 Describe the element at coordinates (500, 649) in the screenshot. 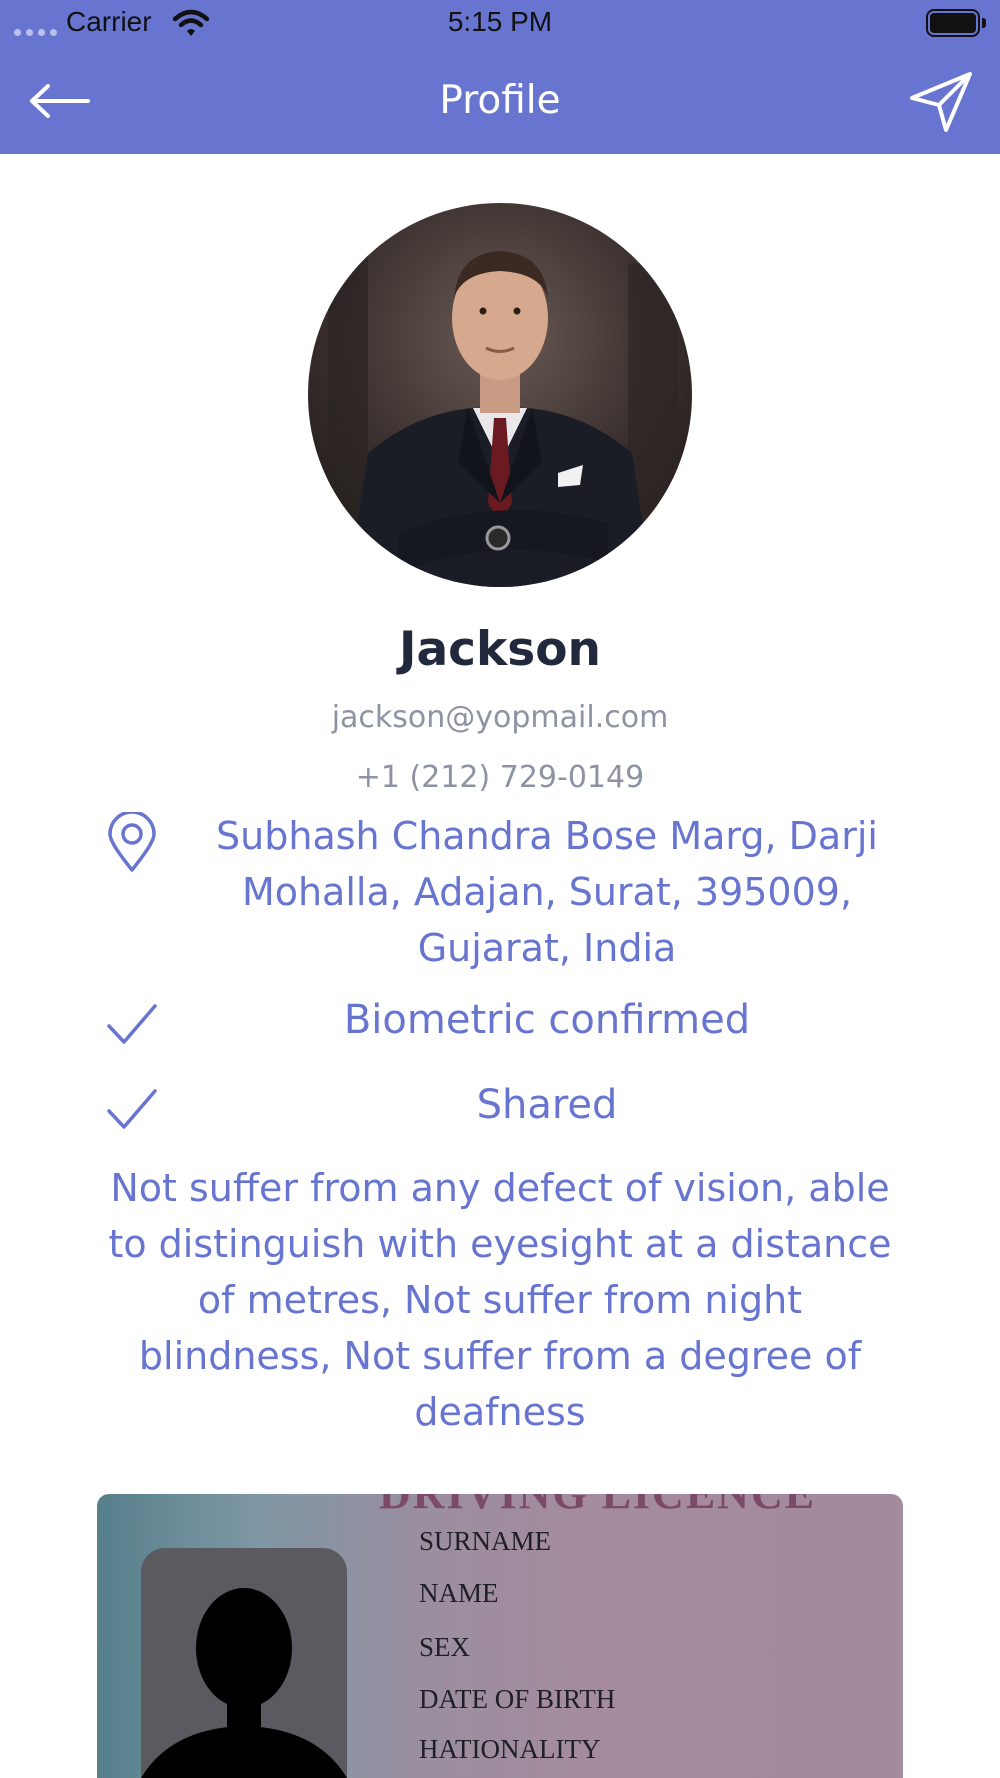

I see `profile-name: Jackson` at that location.